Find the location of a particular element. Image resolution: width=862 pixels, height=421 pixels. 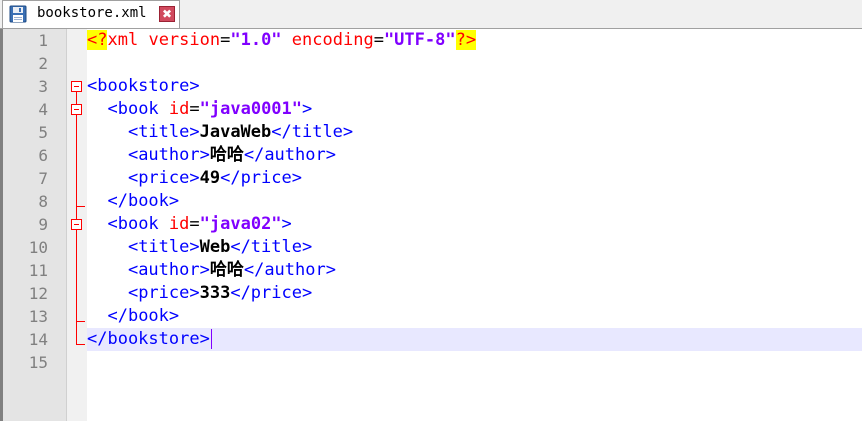

attr-value: "java02" is located at coordinates (240, 224).